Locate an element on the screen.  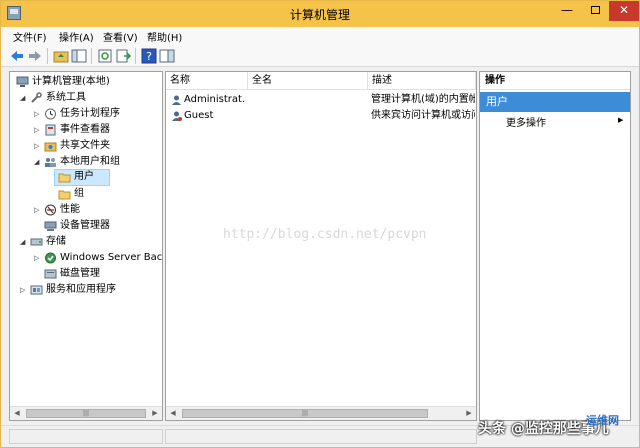
column-header-fullname: 全名 is located at coordinates (308, 81).